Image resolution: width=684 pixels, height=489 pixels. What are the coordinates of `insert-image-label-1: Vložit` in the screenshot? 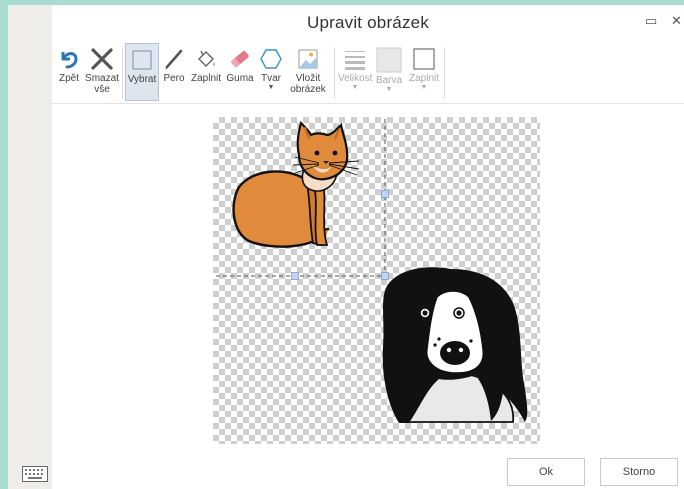 It's located at (308, 78).